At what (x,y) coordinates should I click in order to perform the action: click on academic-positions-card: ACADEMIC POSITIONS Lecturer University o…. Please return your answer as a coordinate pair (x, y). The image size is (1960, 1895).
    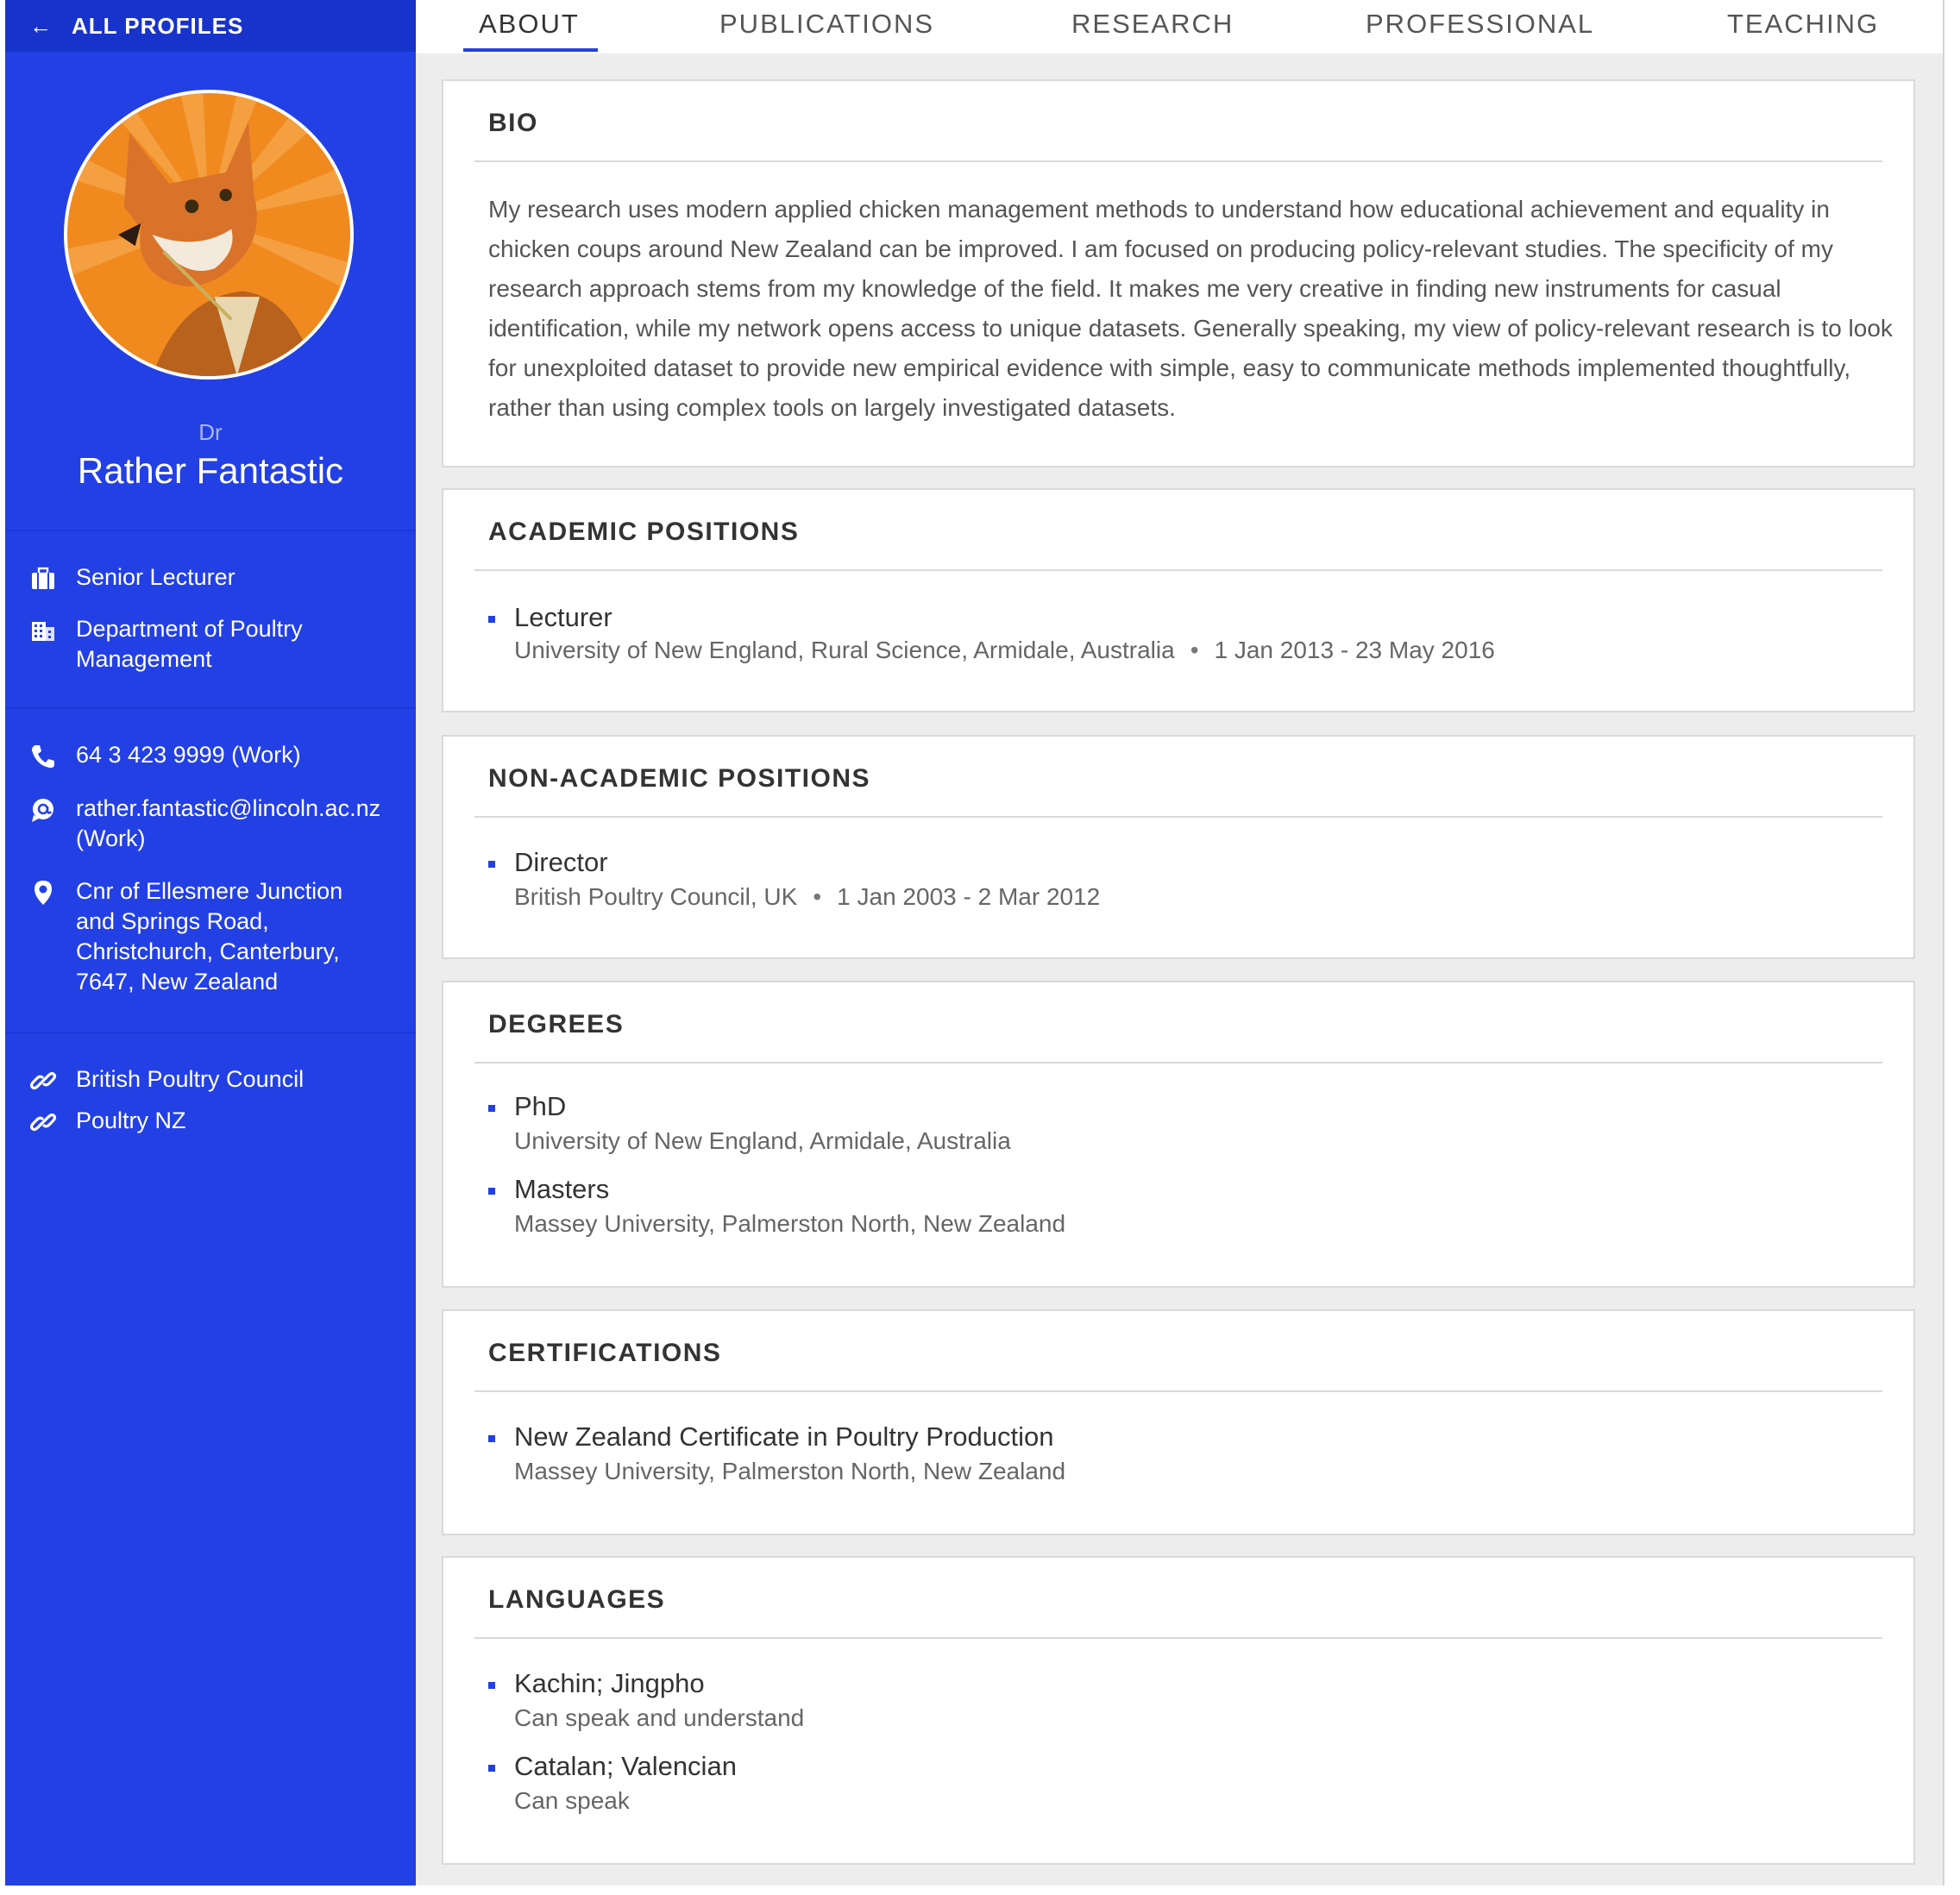
    Looking at the image, I should click on (1178, 600).